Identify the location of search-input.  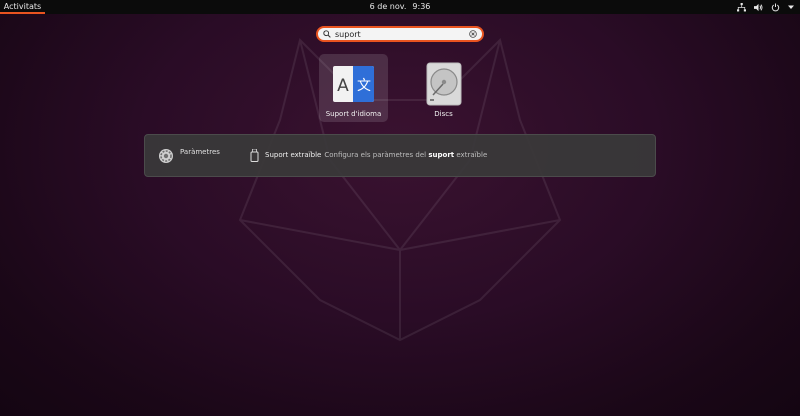
(395, 34).